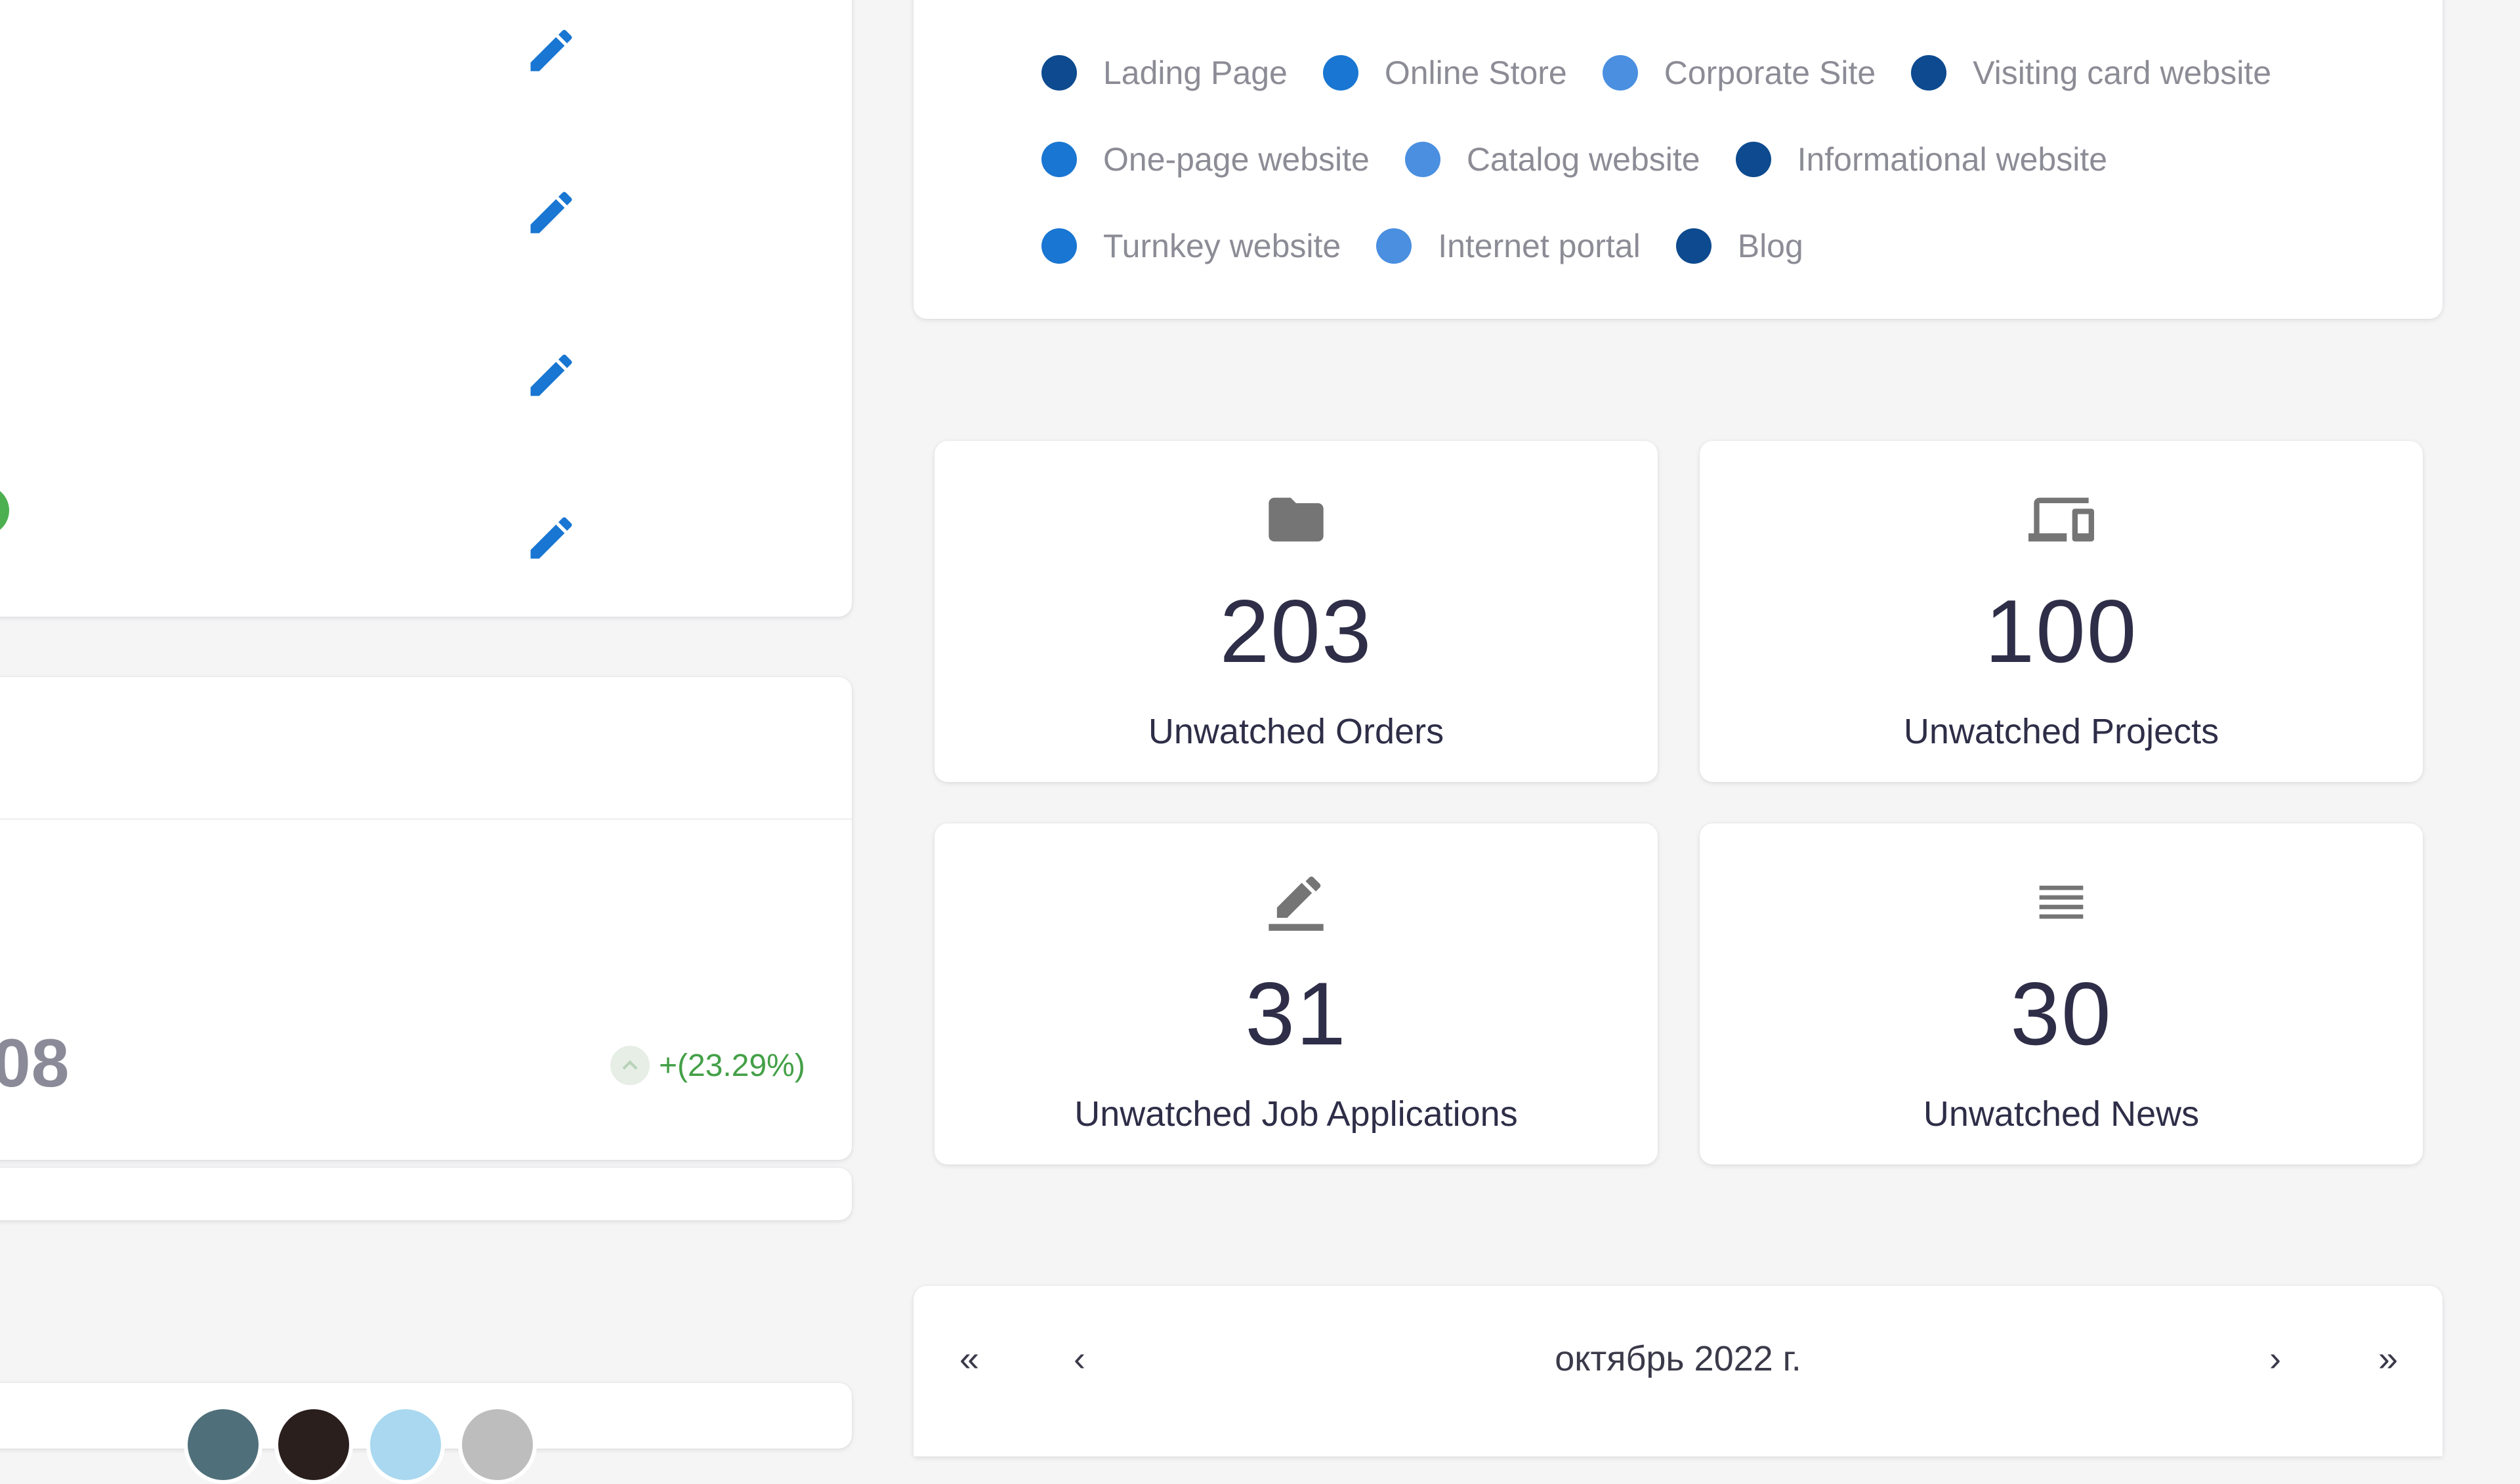  I want to click on legend-label: Corporate Site, so click(1770, 72).